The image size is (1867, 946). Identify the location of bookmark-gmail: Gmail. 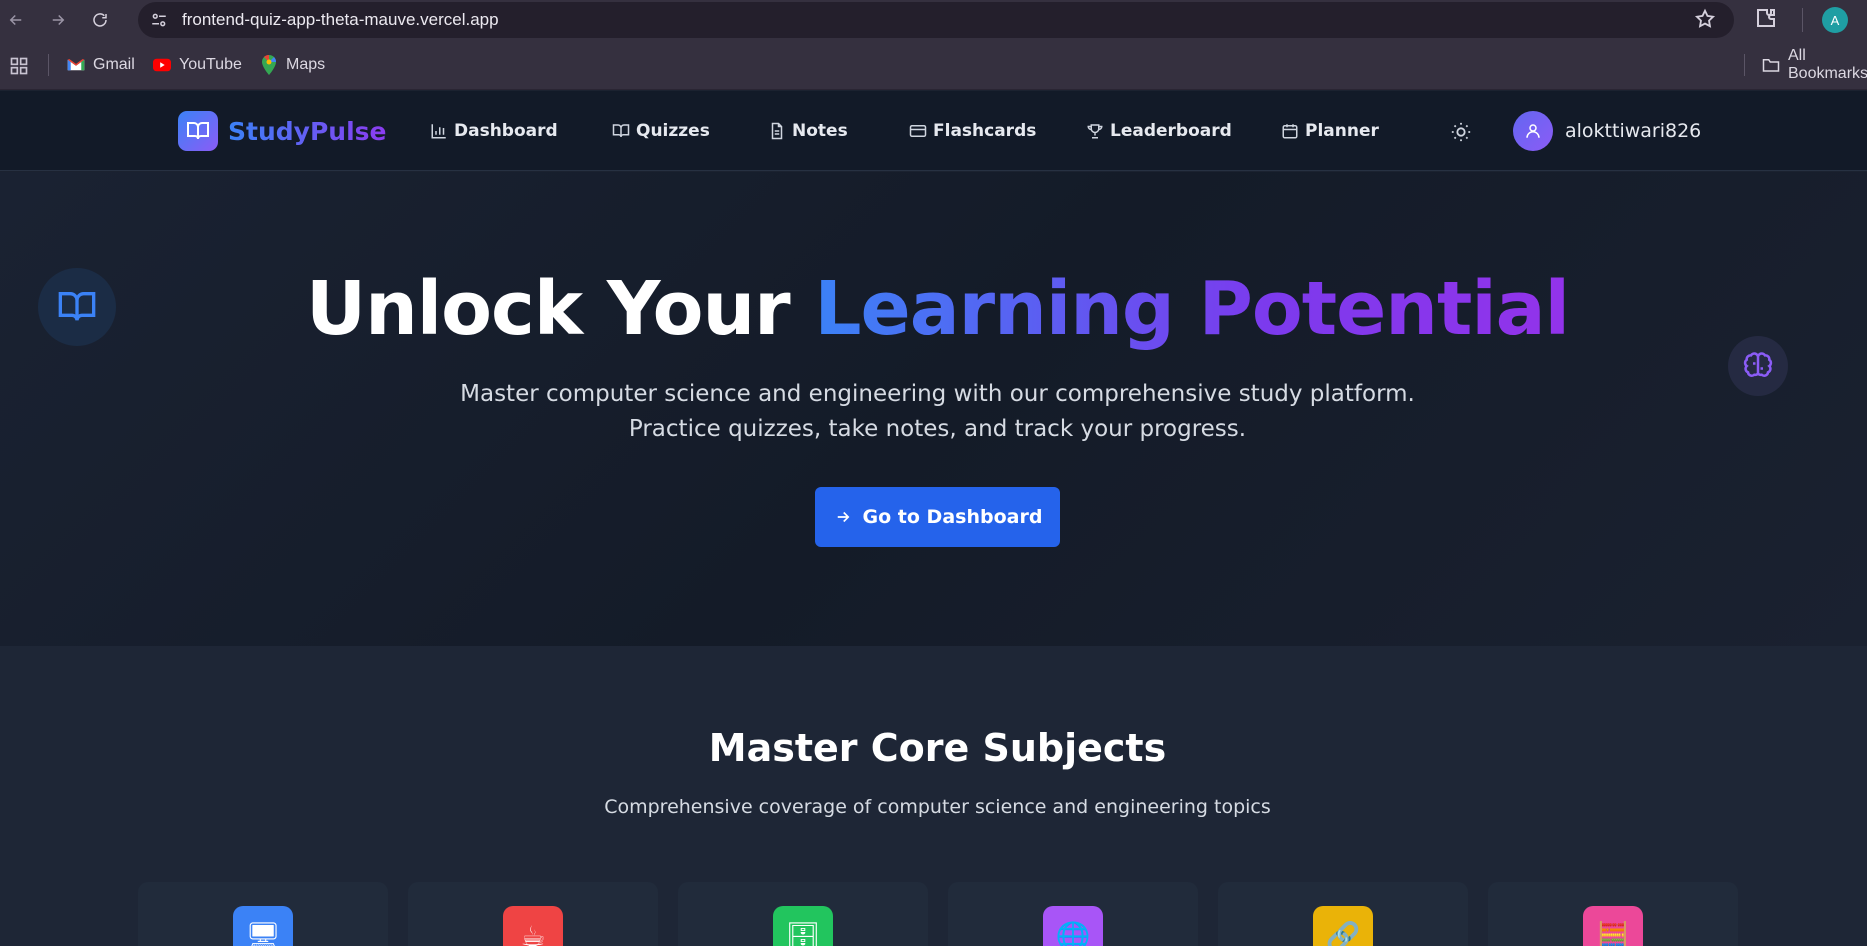
(101, 65).